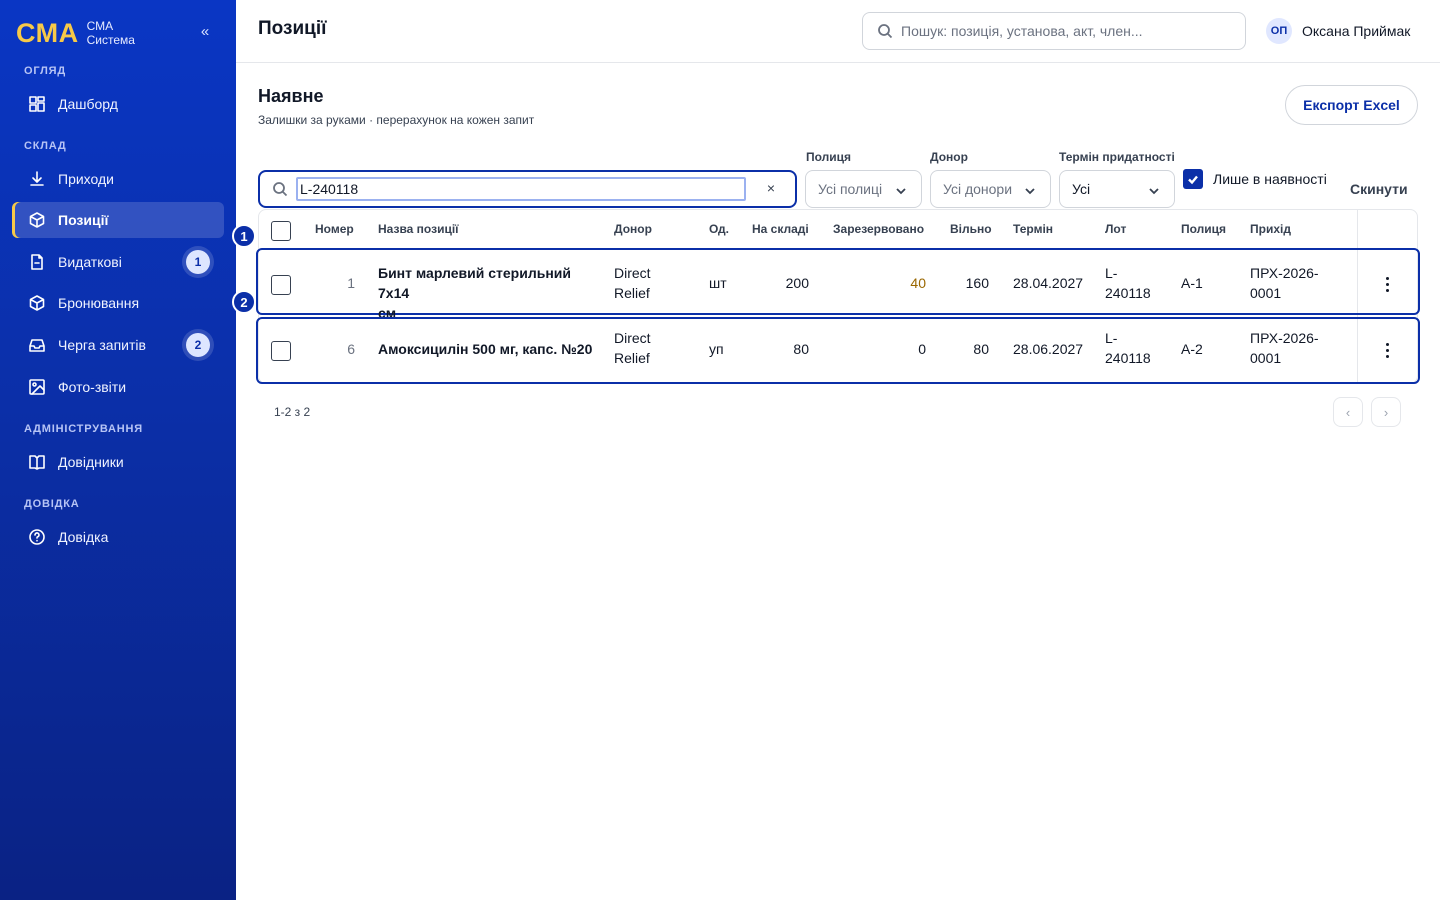 The width and height of the screenshot is (1440, 900). What do you see at coordinates (418, 229) in the screenshot?
I see `column-header-name: Назва позиції` at bounding box center [418, 229].